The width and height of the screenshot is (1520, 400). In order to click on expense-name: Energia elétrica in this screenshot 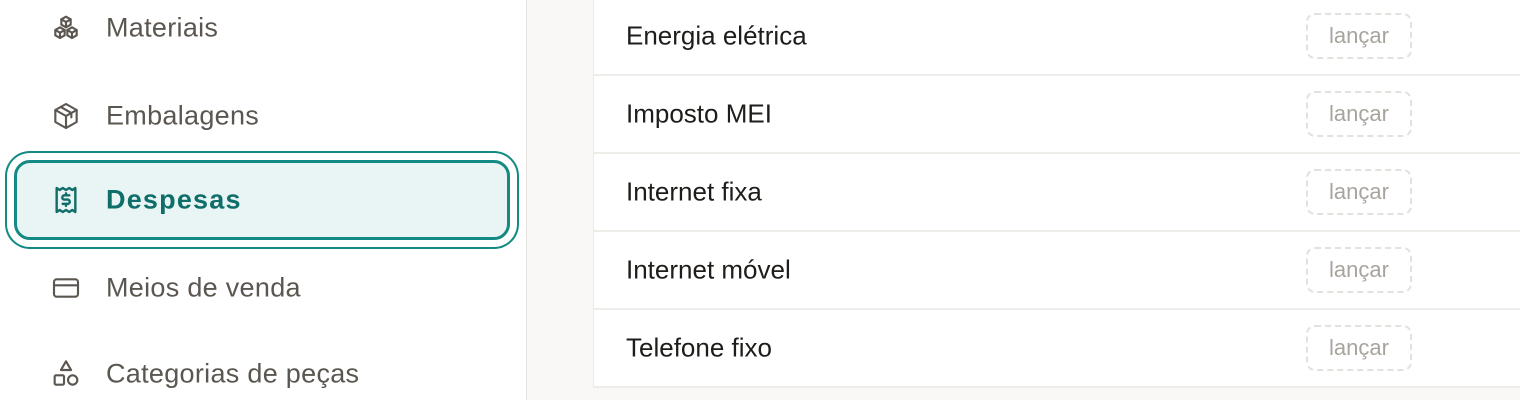, I will do `click(716, 35)`.